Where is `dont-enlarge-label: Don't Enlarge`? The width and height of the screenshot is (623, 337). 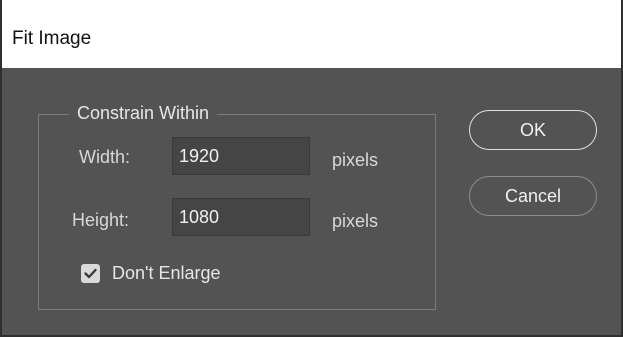
dont-enlarge-label: Don't Enlarge is located at coordinates (166, 273).